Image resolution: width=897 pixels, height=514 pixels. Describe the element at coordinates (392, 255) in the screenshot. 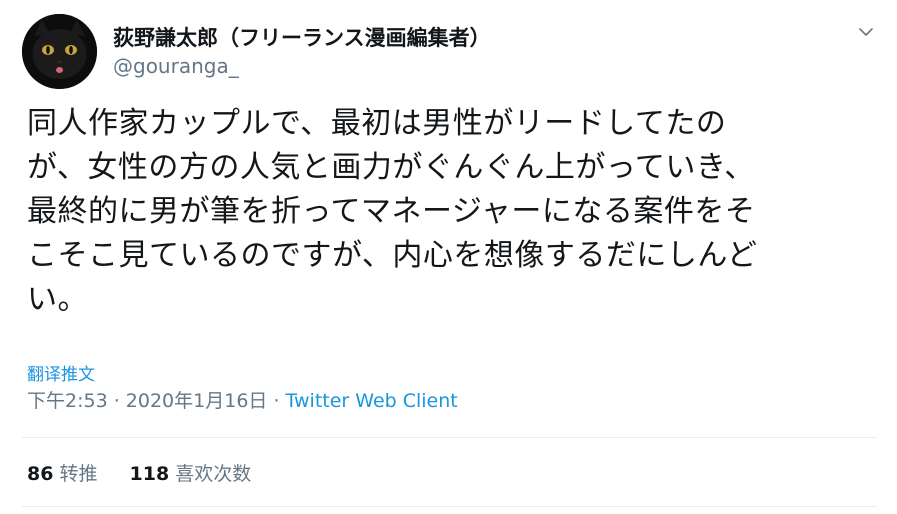

I see `tweet-text-line: こそこ見ているのですが、内心を想像するだにしんど` at that location.